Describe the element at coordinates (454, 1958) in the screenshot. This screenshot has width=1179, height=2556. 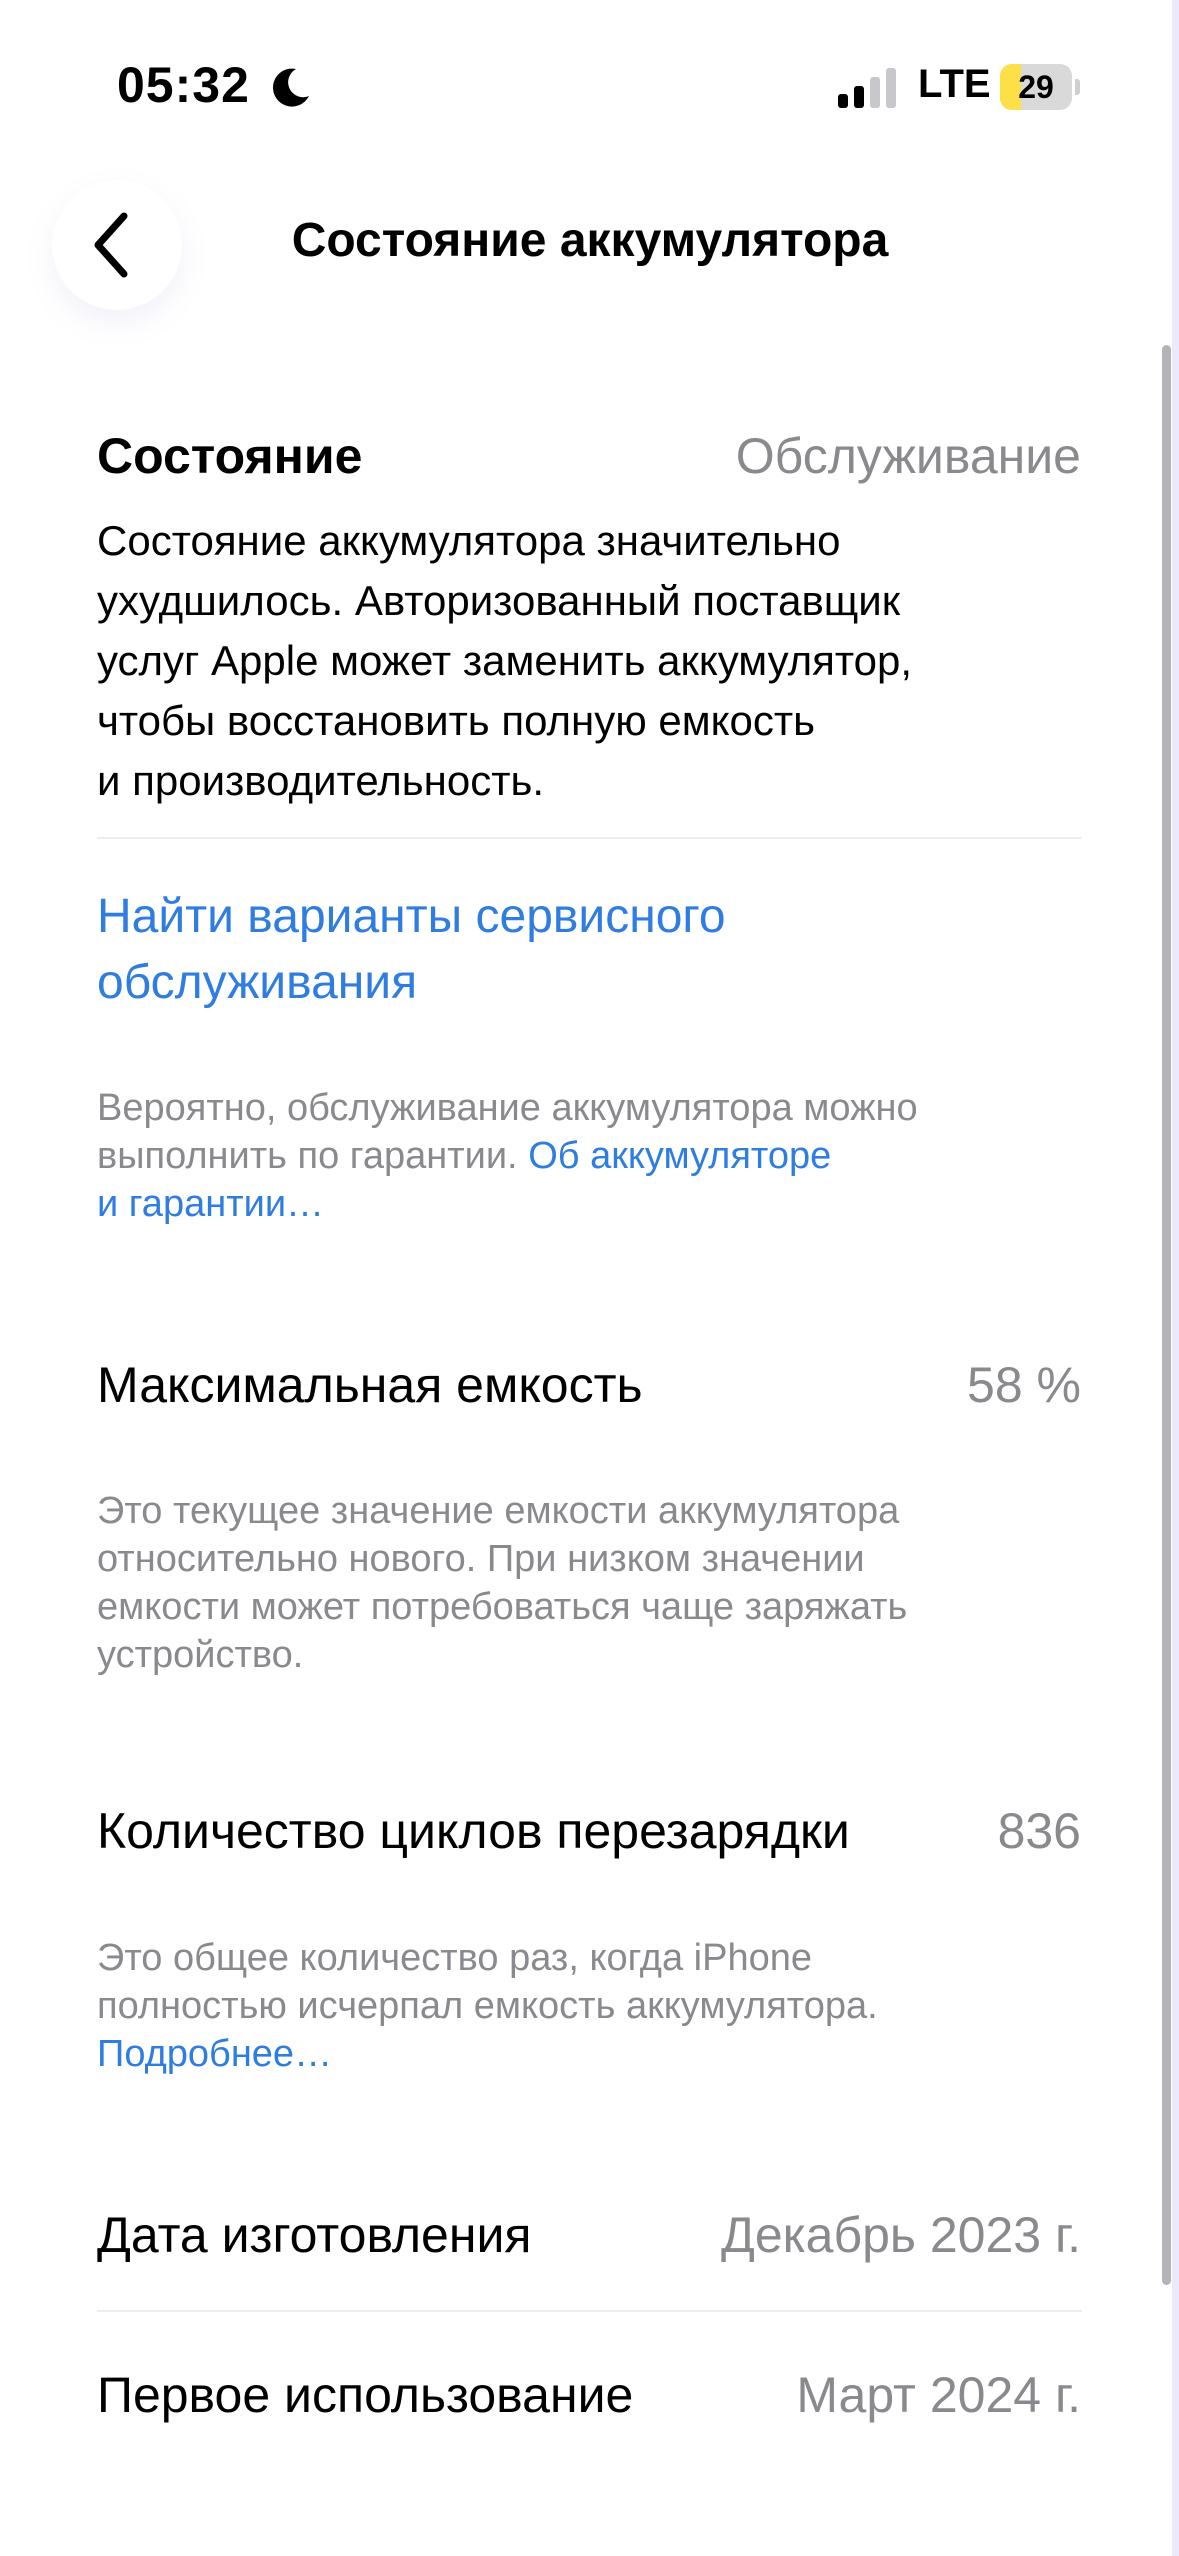
I see `footnote-line: Это общее количество раз, когда iPhone` at that location.